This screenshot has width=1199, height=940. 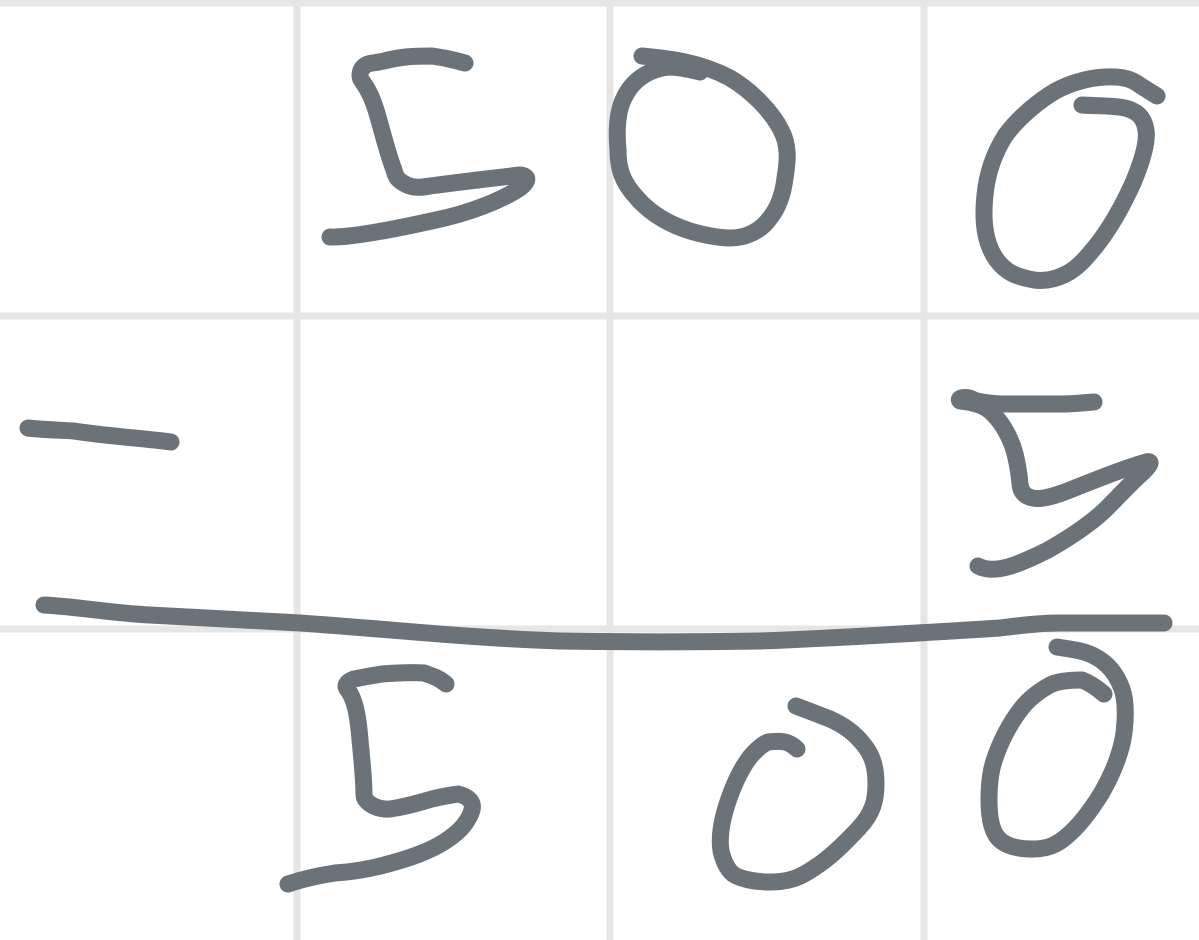 What do you see at coordinates (380, 778) in the screenshot?
I see `digit-5-result` at bounding box center [380, 778].